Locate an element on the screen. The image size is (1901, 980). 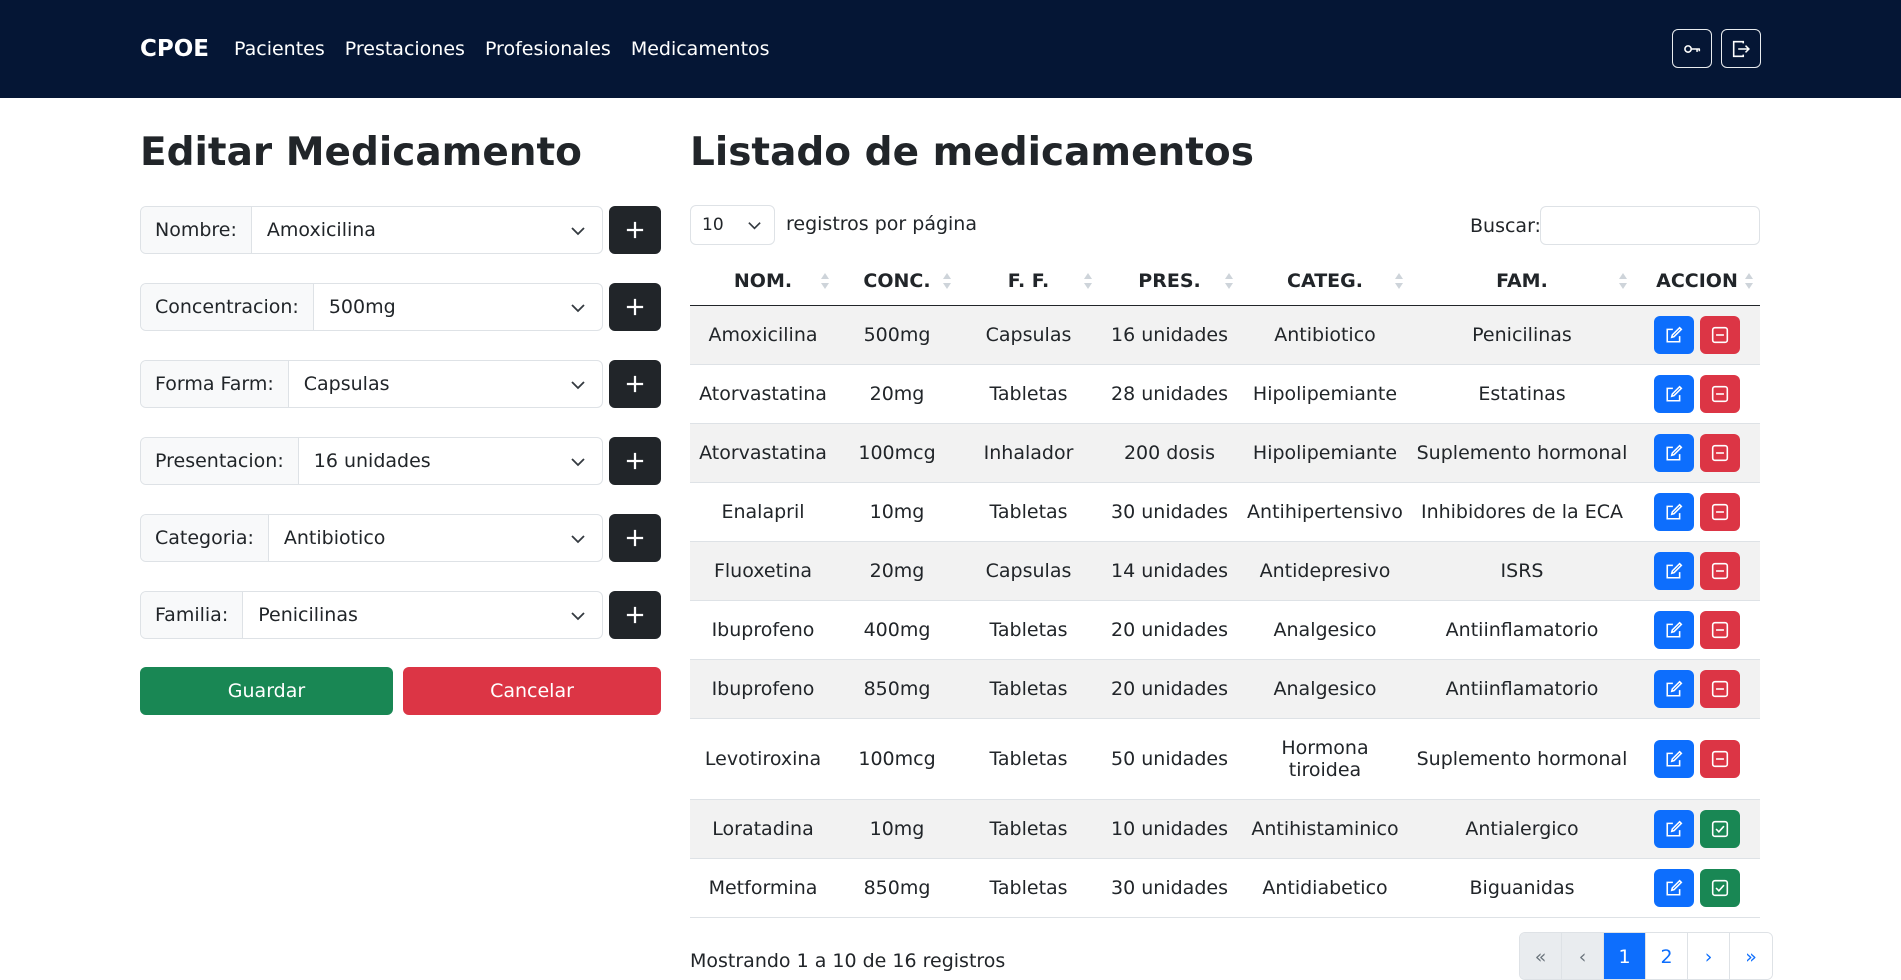
pagination-first: « is located at coordinates (1541, 956).